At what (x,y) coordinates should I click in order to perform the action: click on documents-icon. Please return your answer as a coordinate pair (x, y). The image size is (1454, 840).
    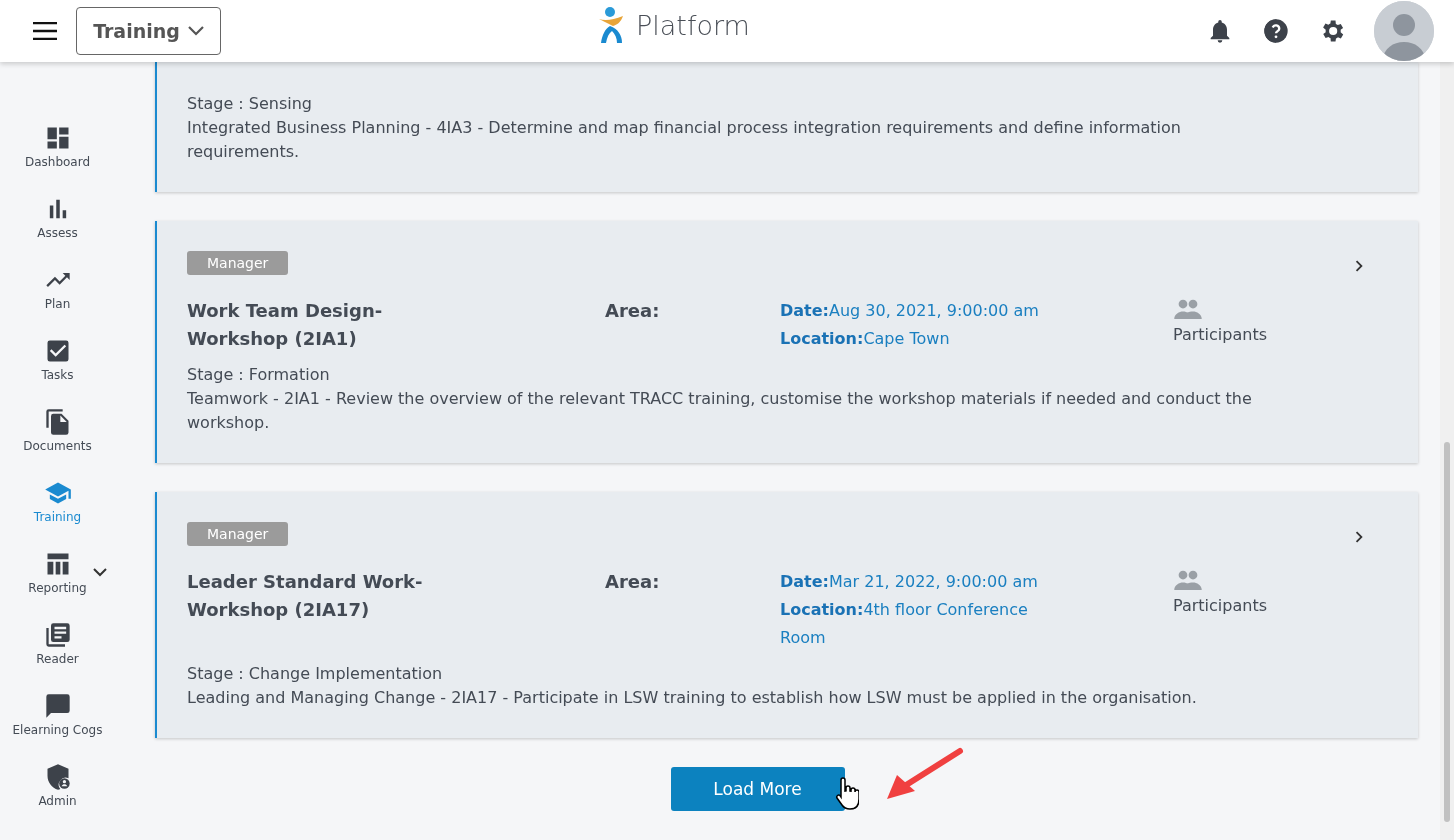
    Looking at the image, I should click on (57, 422).